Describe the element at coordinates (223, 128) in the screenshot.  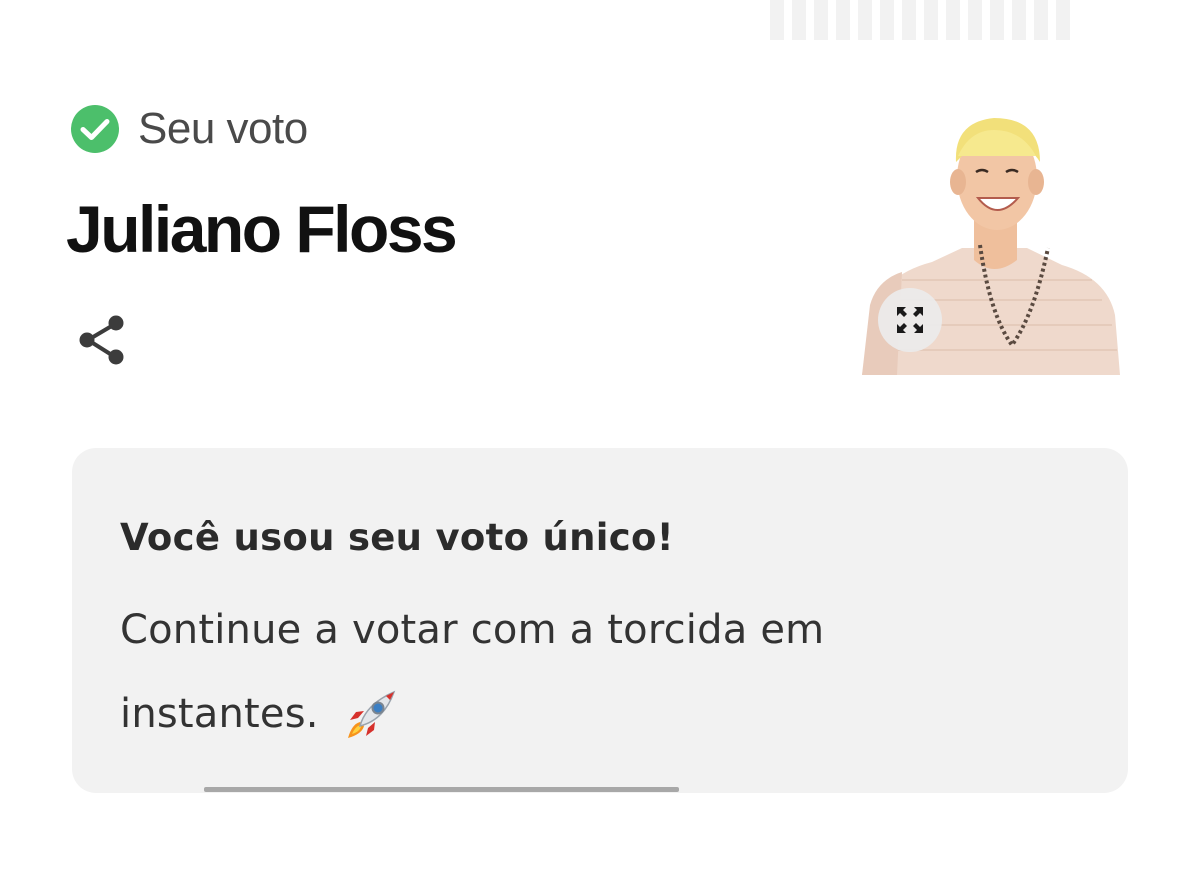
I see `vote-status-label: Seu voto` at that location.